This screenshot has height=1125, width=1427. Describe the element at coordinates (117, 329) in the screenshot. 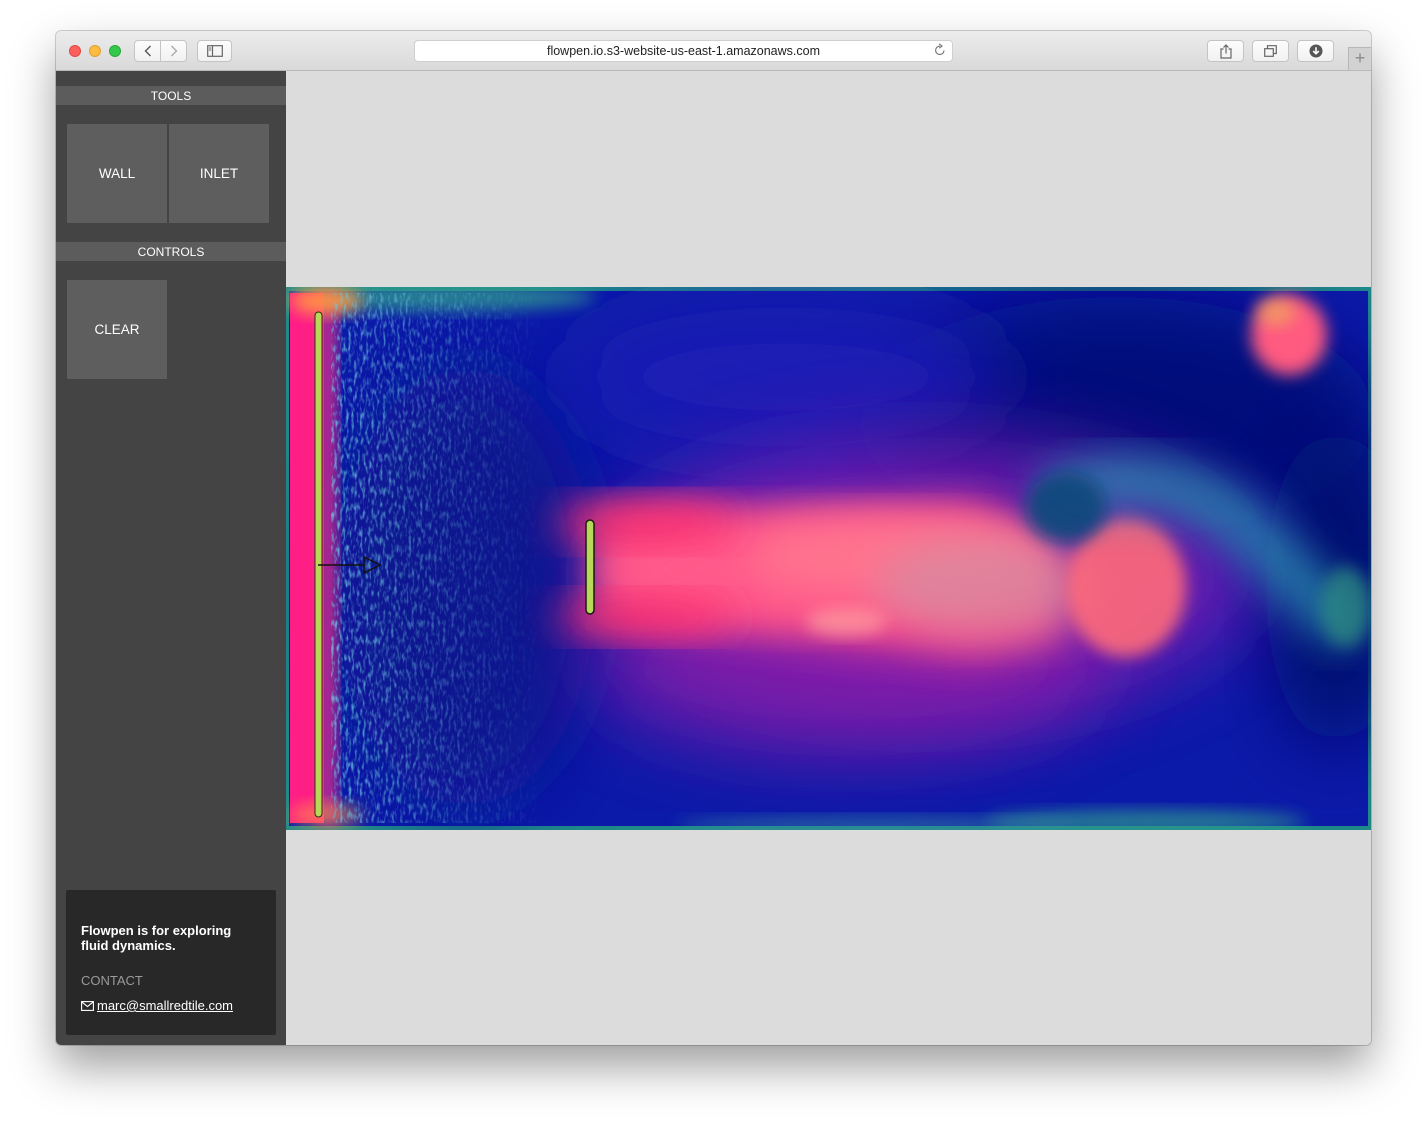

I see `clear-button: CLEAR` at that location.